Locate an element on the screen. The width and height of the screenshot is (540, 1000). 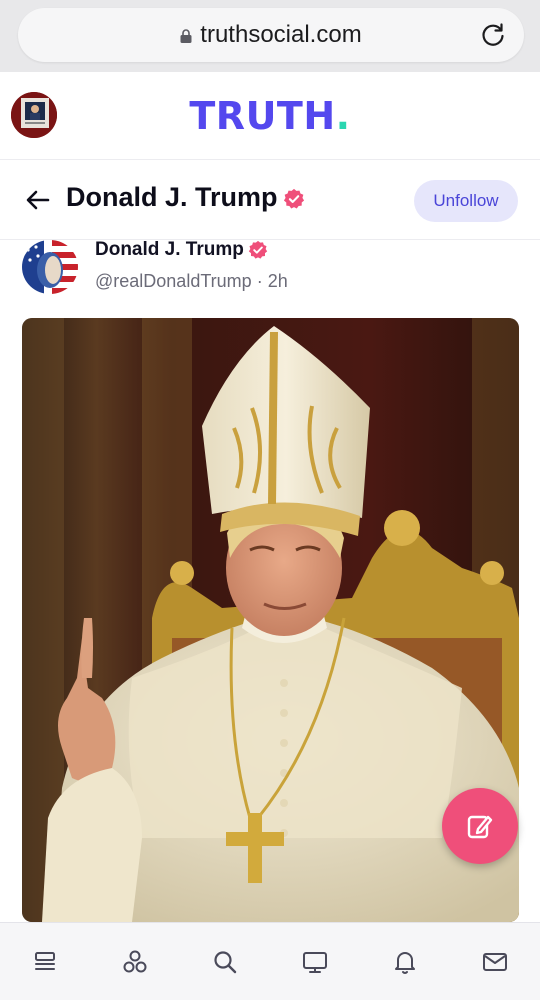
tv-icon is located at coordinates (315, 962).